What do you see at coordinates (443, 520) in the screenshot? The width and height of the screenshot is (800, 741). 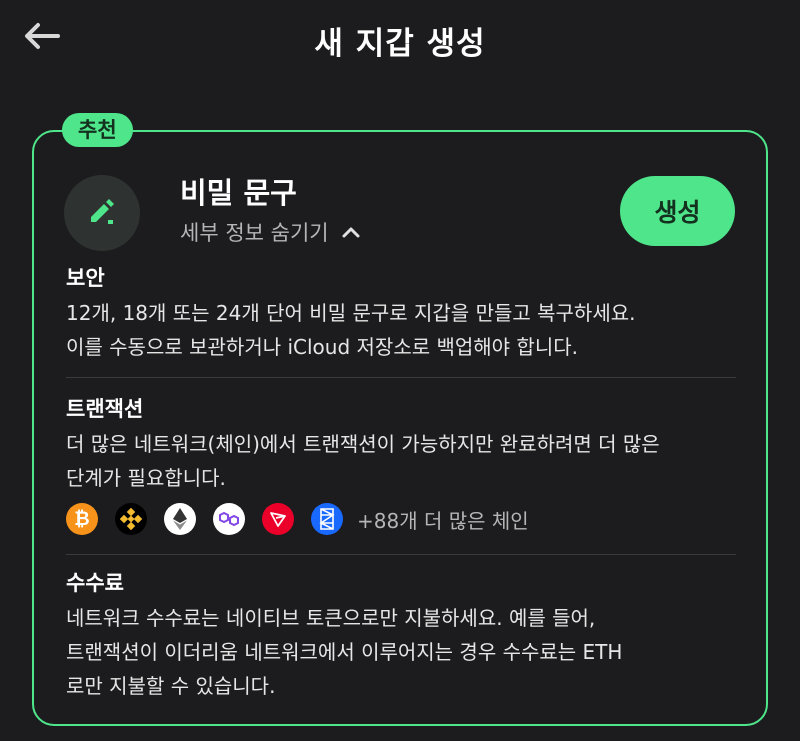 I see `more-chains-label: +88개 더 많은 체인` at bounding box center [443, 520].